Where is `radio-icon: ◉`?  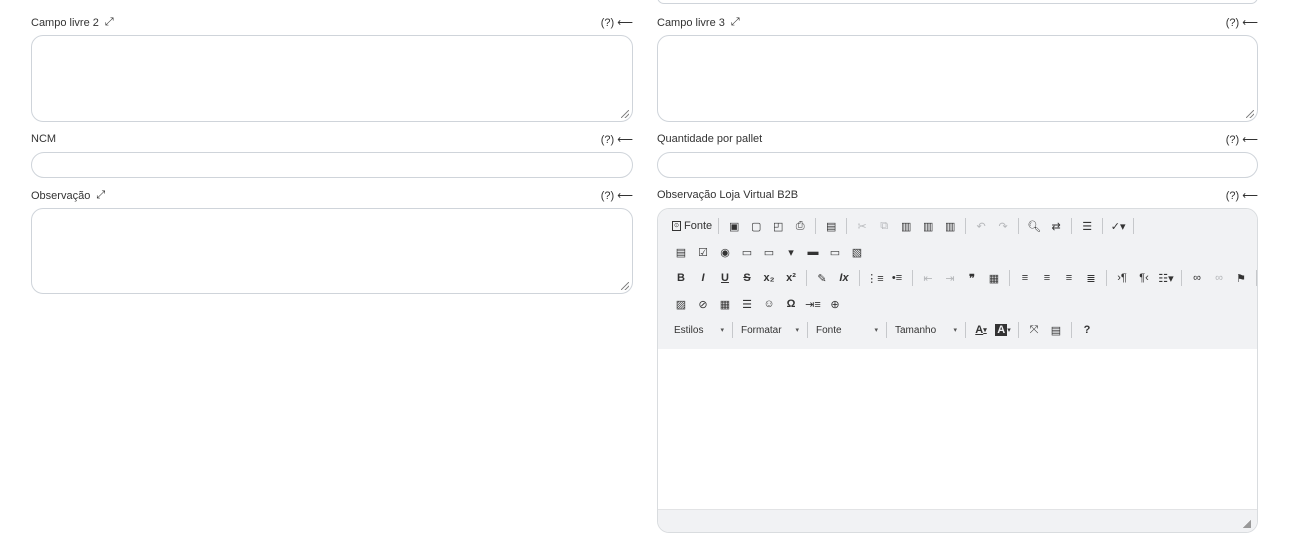 radio-icon: ◉ is located at coordinates (725, 252).